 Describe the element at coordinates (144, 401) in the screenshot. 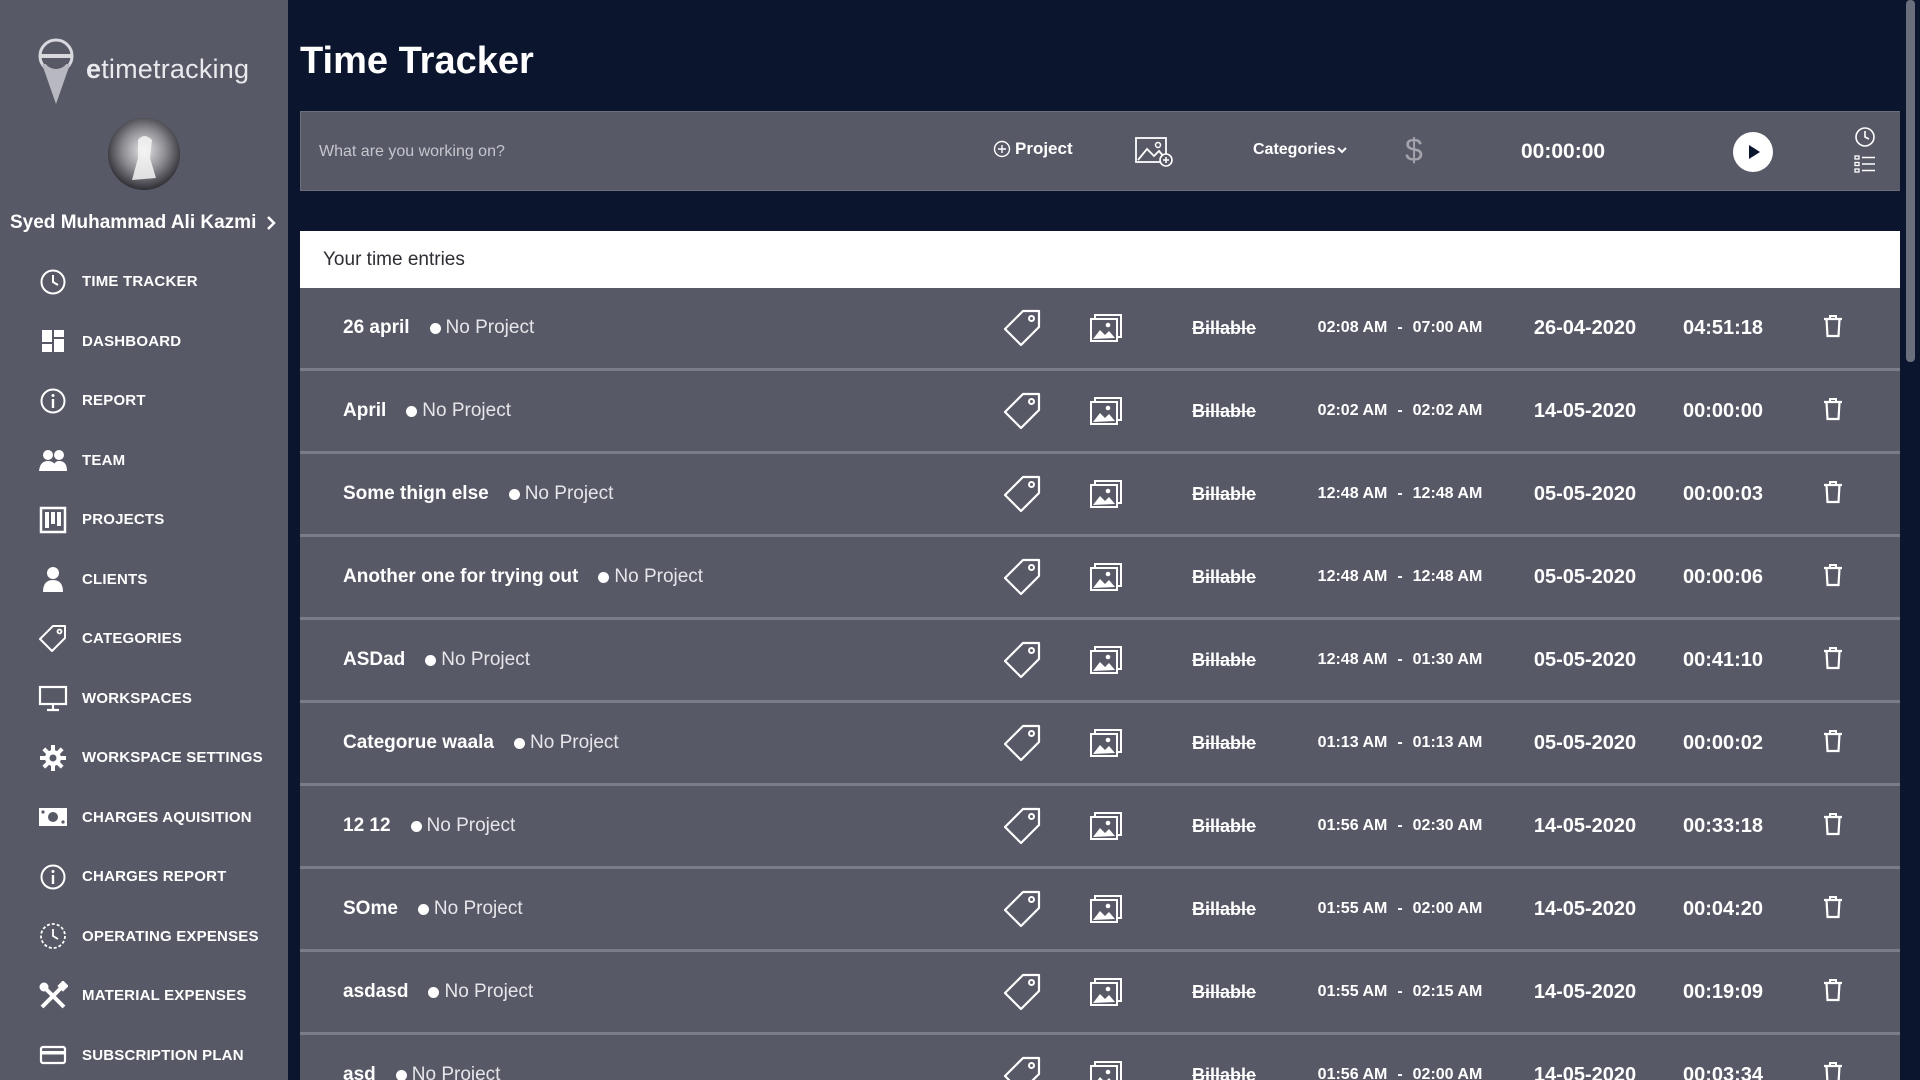

I see `sidebar-item-report: REPORT` at that location.